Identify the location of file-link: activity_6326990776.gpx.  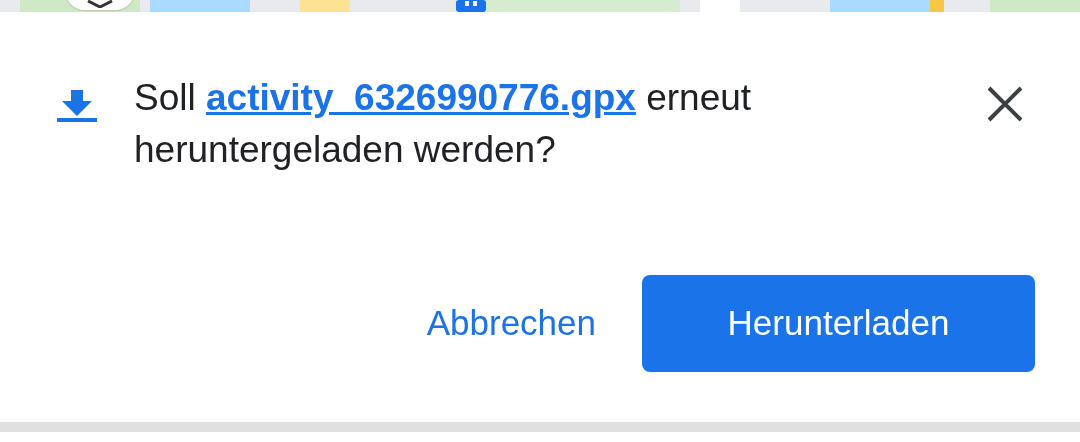
(421, 97).